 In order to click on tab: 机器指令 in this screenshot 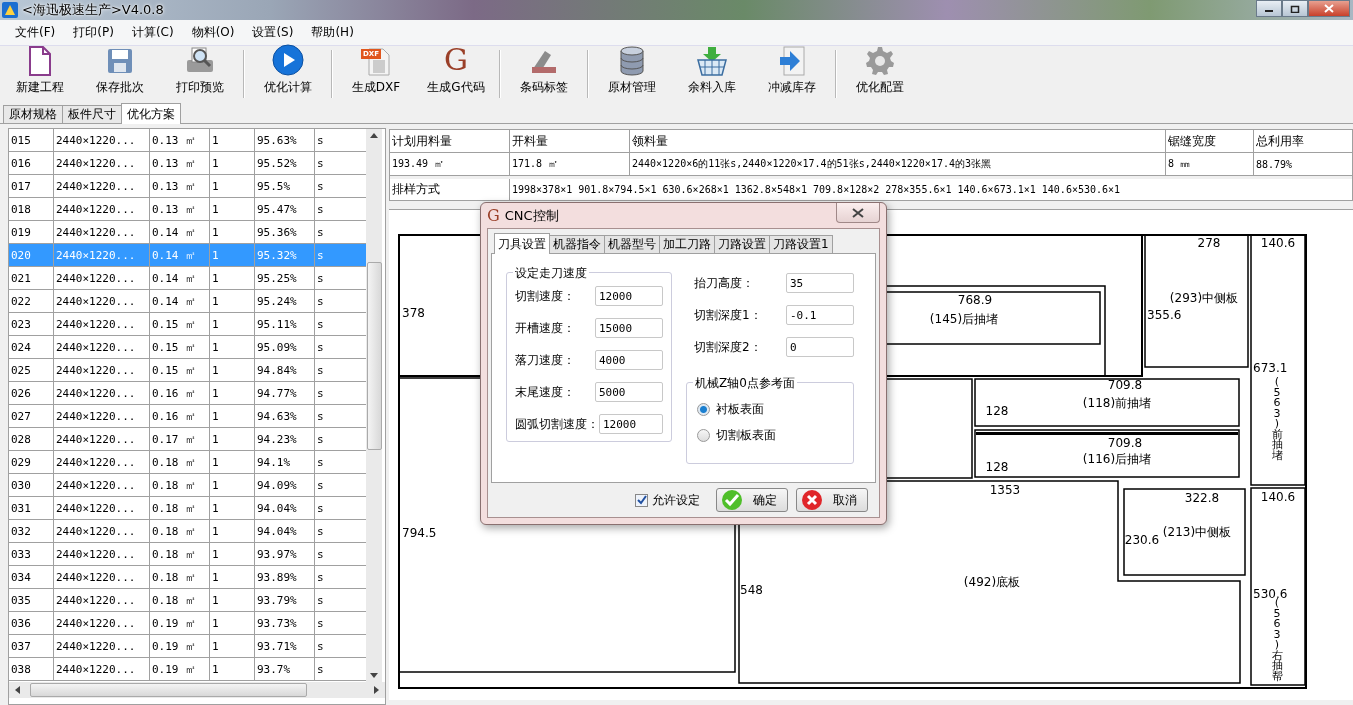, I will do `click(577, 244)`.